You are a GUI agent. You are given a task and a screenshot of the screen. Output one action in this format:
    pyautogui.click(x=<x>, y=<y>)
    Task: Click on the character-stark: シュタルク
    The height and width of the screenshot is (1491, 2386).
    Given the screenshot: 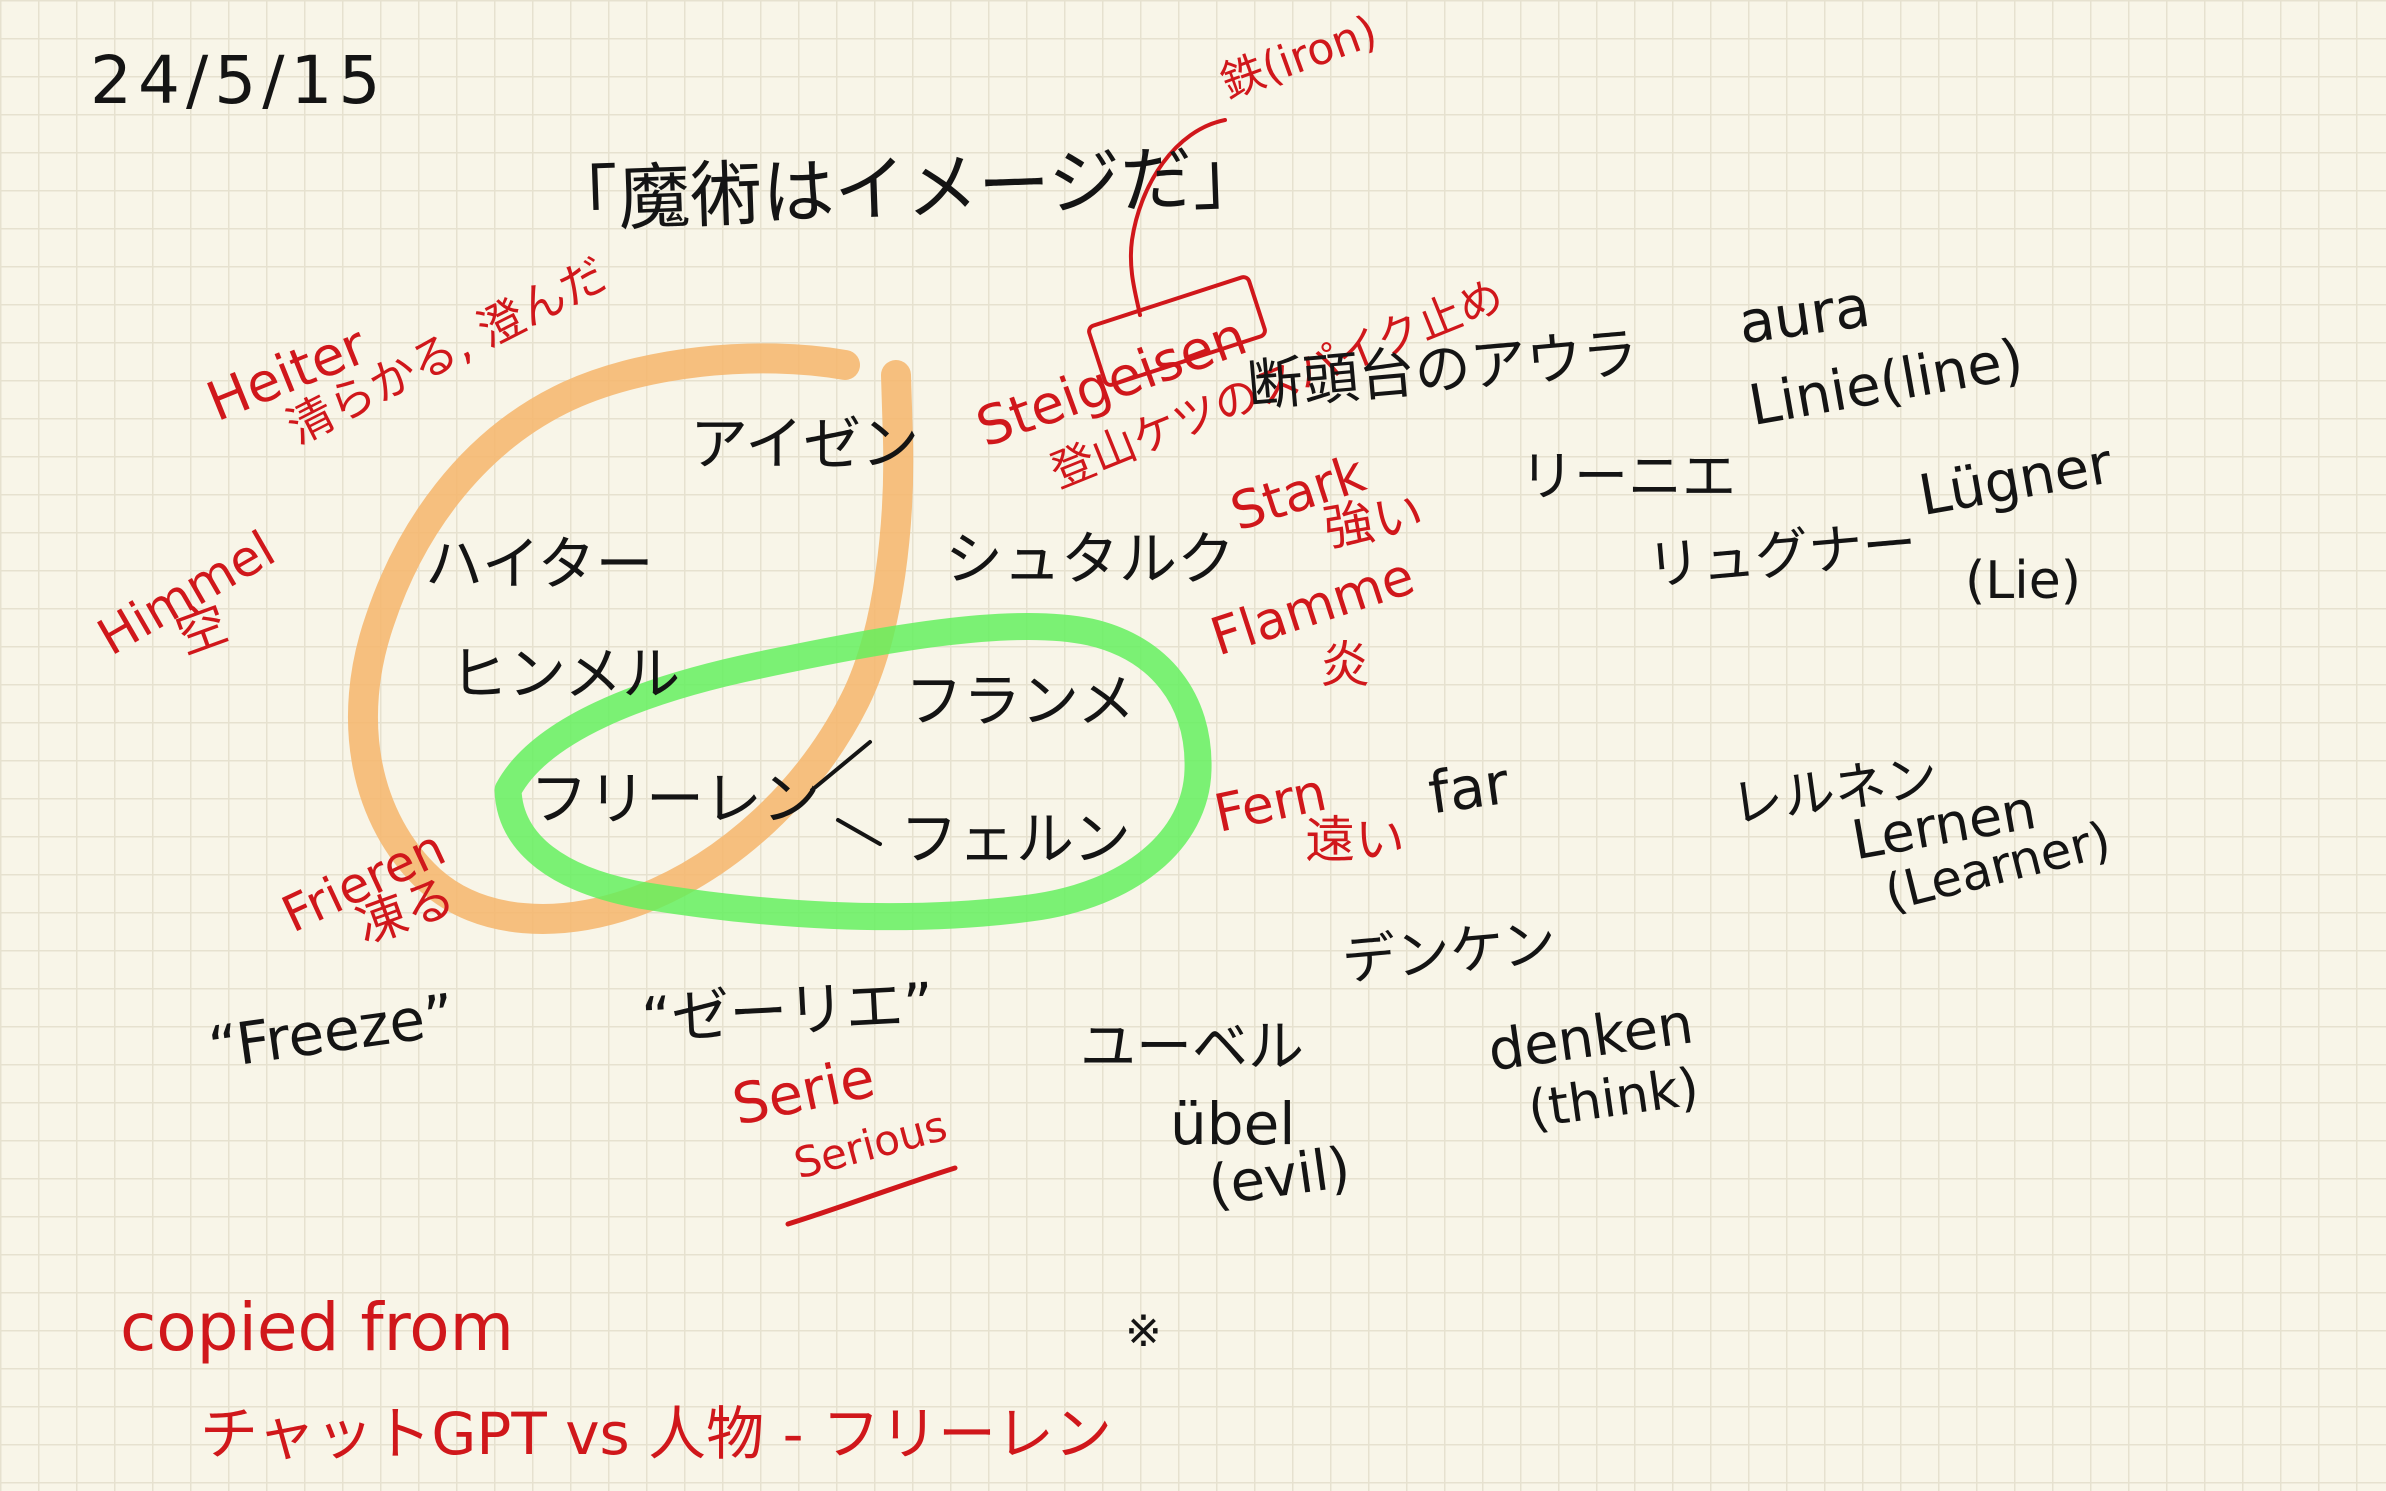 What is the action you would take?
    pyautogui.click(x=1090, y=559)
    